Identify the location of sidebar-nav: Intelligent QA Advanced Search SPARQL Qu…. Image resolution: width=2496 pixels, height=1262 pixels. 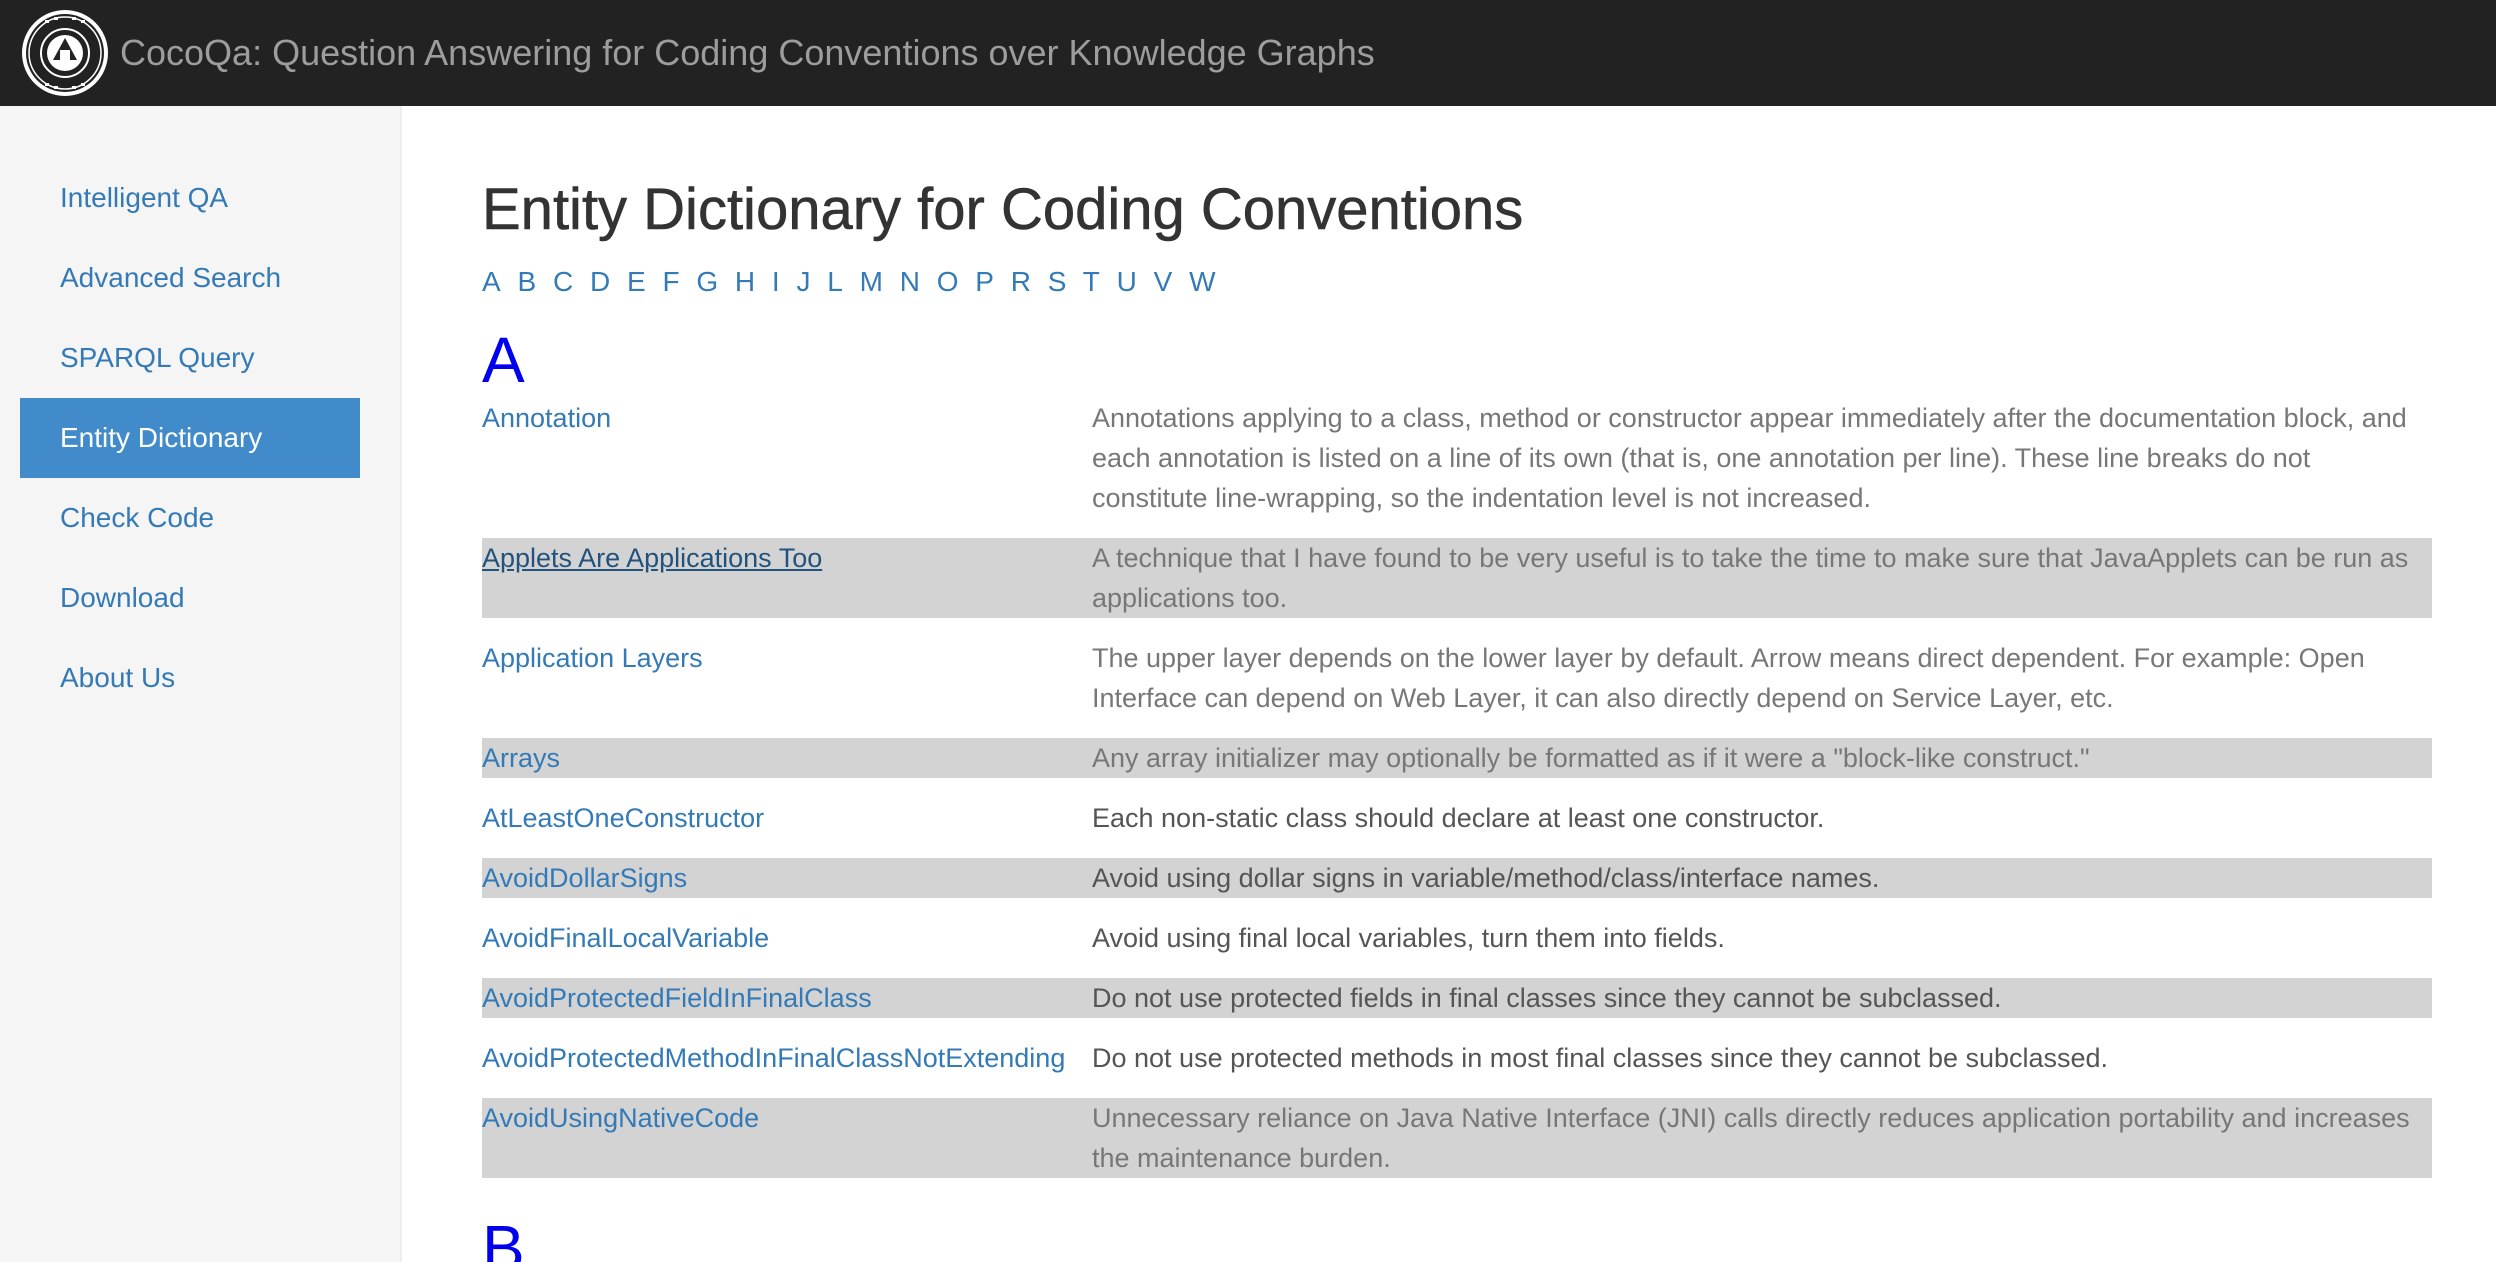
(200, 412).